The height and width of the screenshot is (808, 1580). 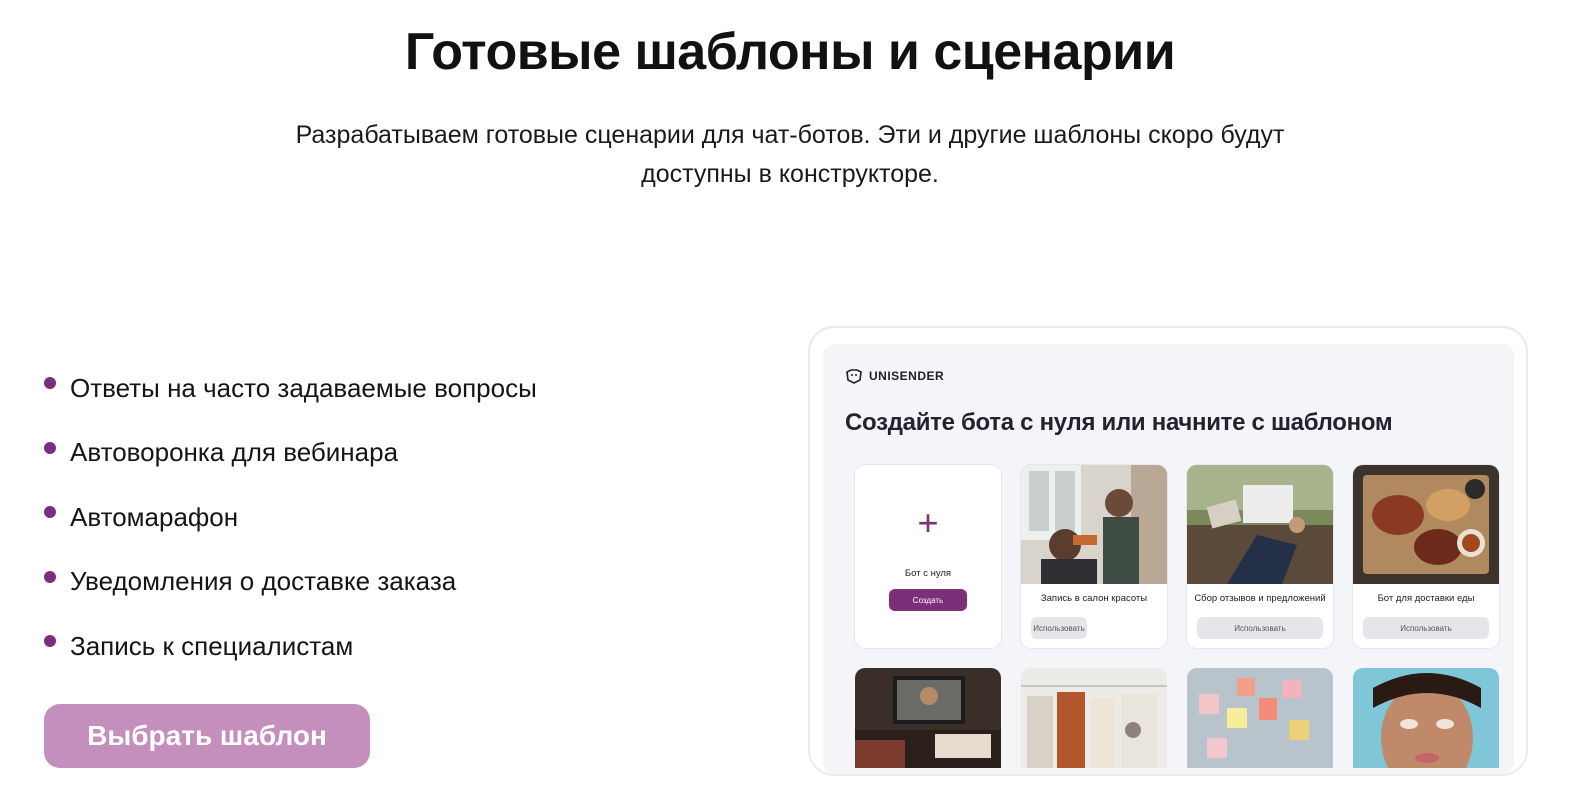 I want to click on template-card-beauty-salon: Запись в салон красоты Использовать, so click(x=1094, y=556).